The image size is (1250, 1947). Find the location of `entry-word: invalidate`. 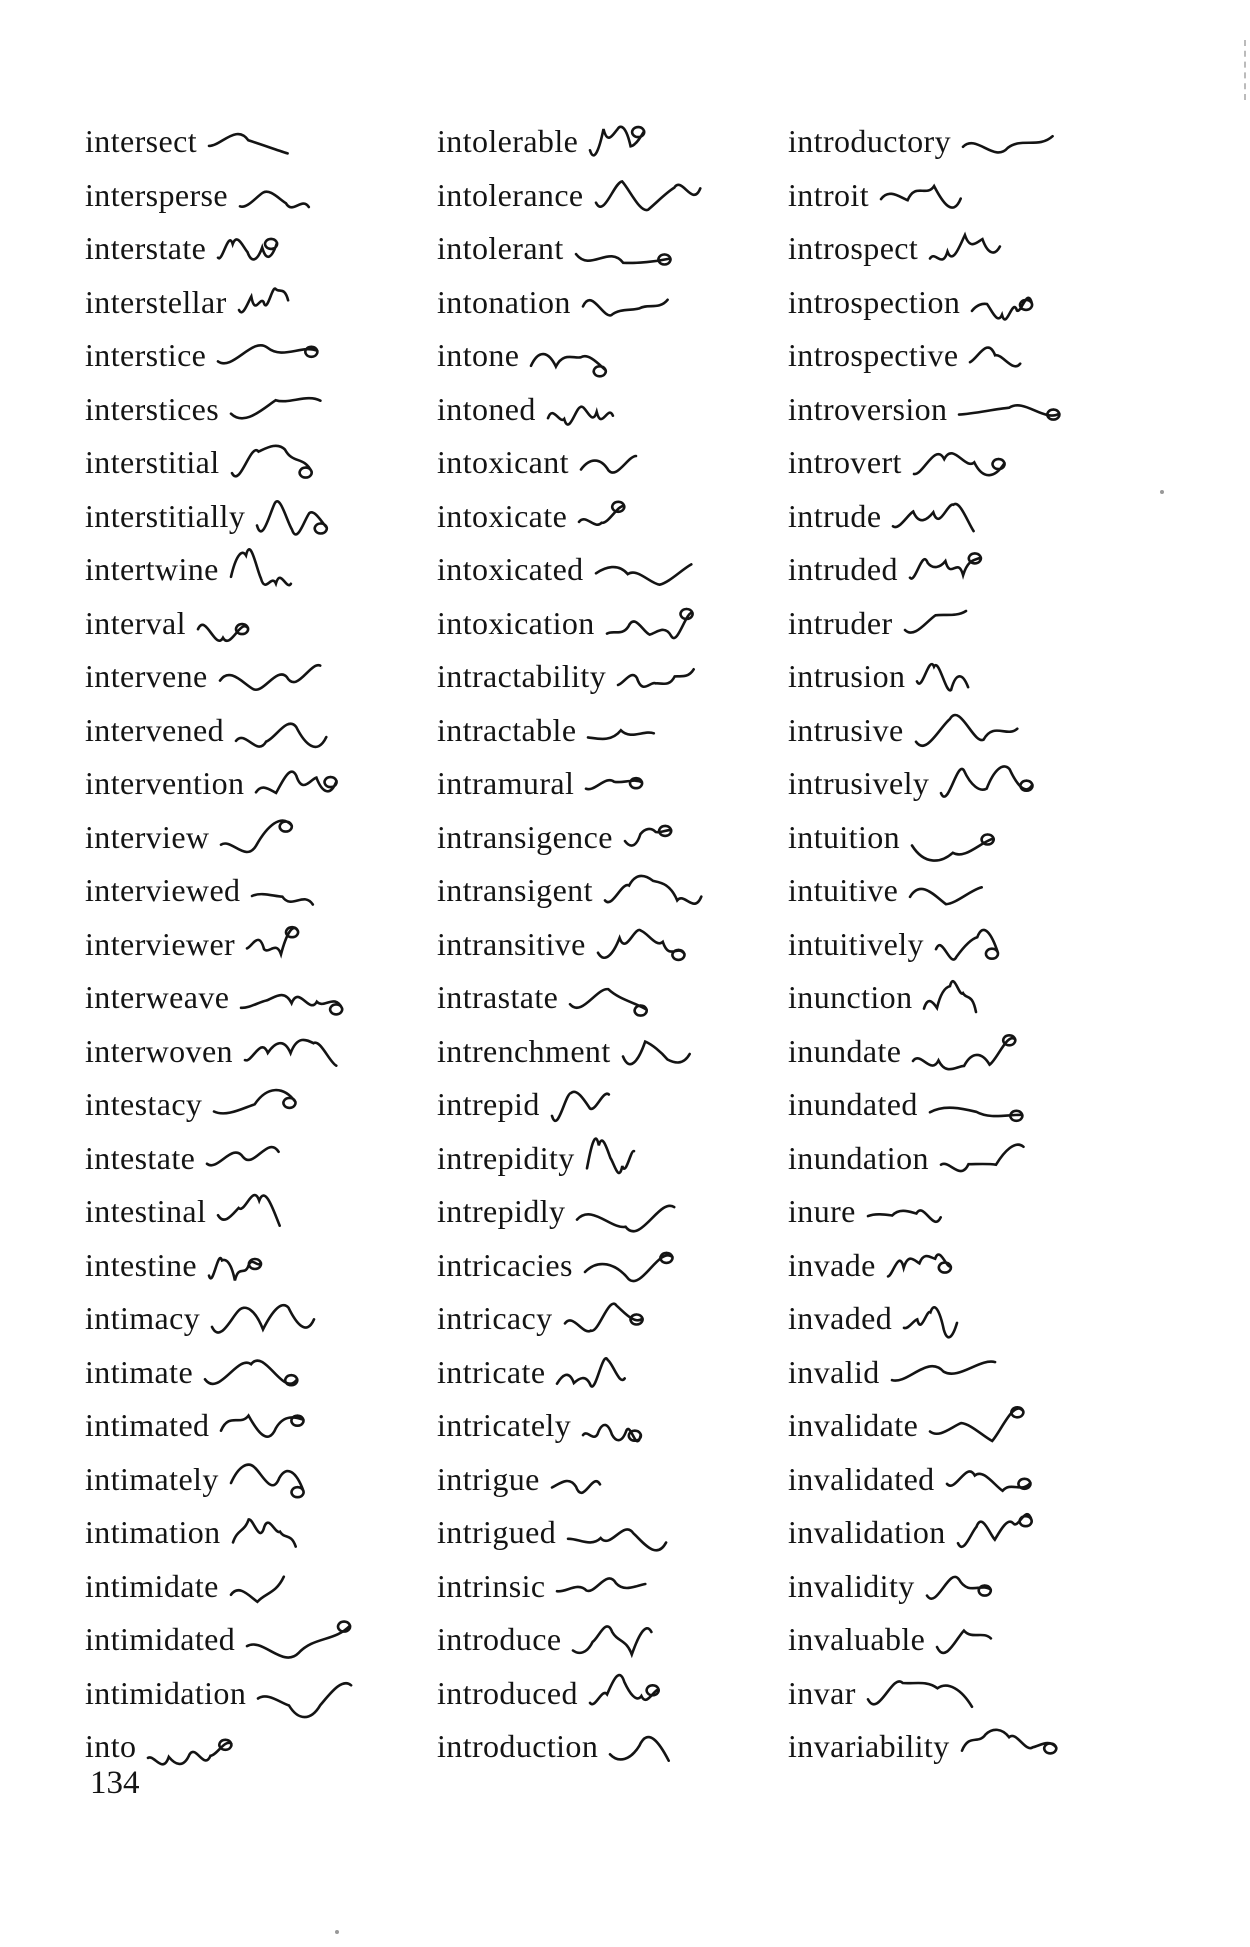

entry-word: invalidate is located at coordinates (853, 1425).